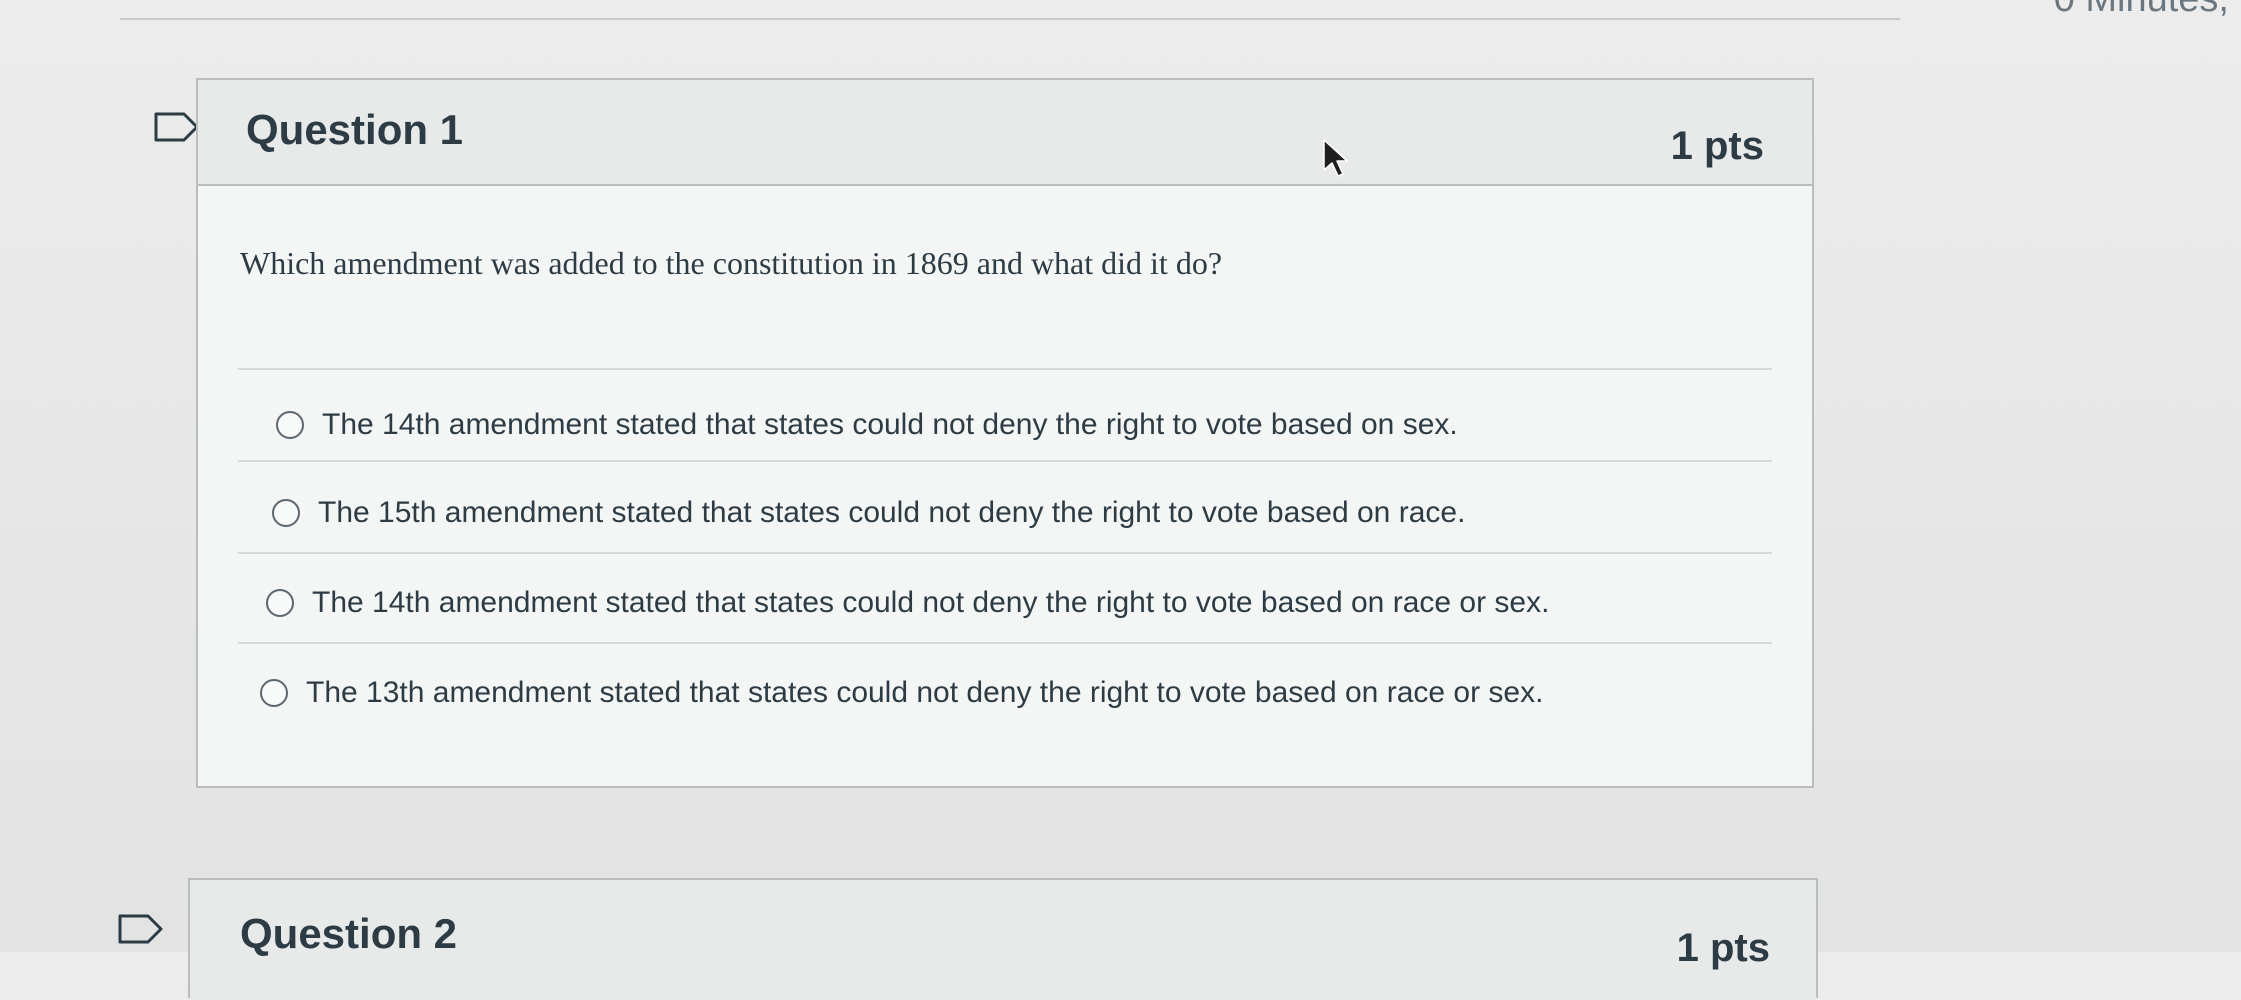 This screenshot has width=2241, height=1000. Describe the element at coordinates (349, 933) in the screenshot. I see `question-2-title: Question 2` at that location.